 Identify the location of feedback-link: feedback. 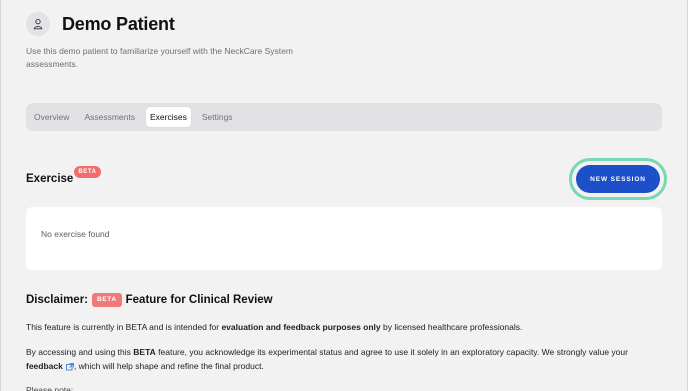
(44, 366).